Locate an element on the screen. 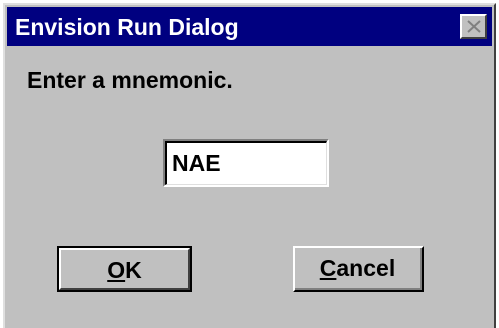 The height and width of the screenshot is (328, 499). cancel-button: Cancel is located at coordinates (358, 269).